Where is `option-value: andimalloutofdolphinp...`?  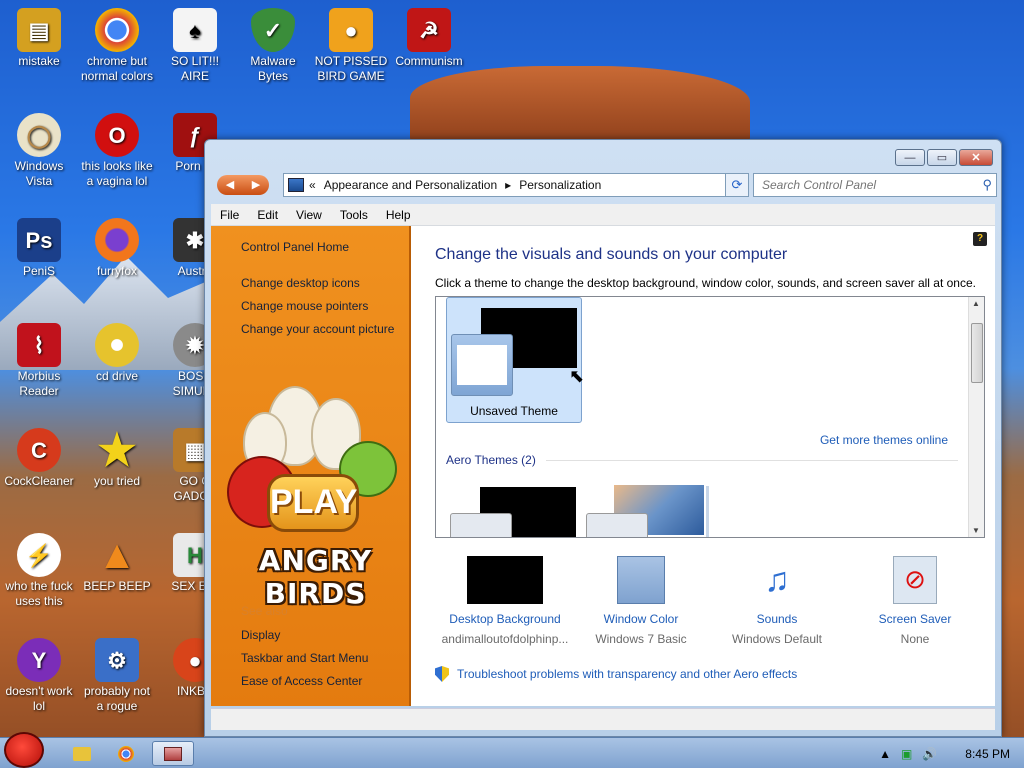
option-value: andimalloutofdolphinp... is located at coordinates (505, 639).